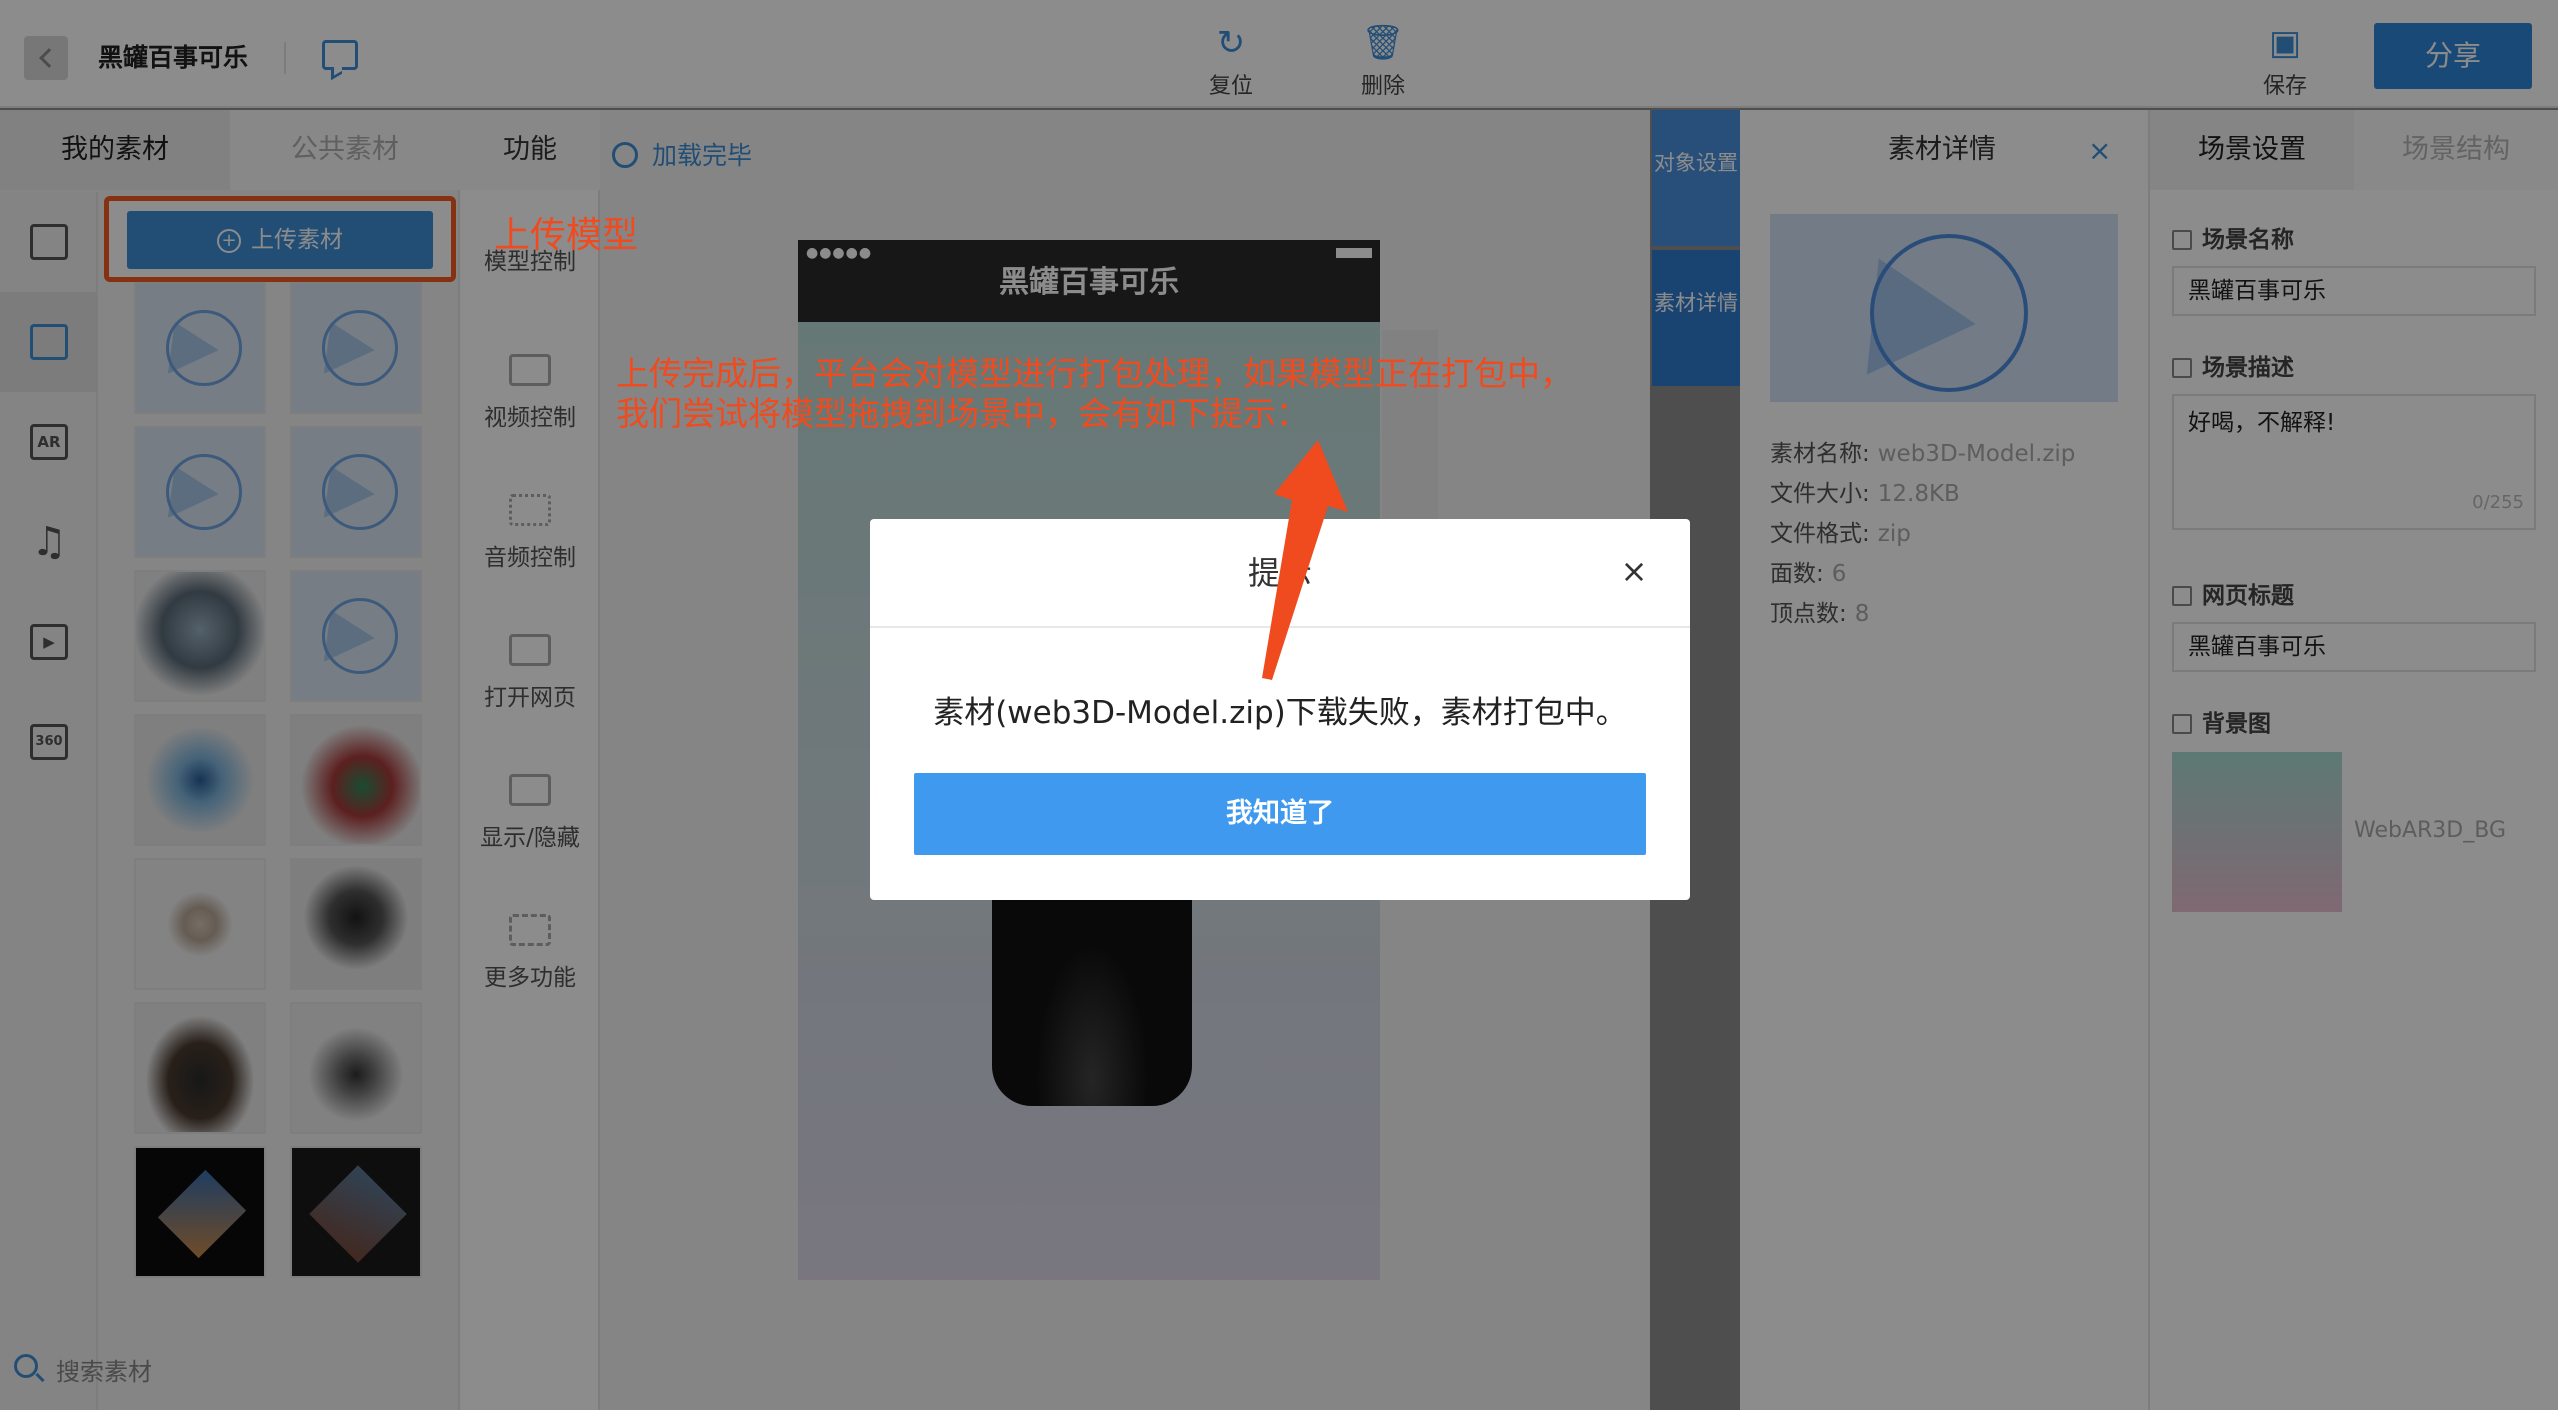  Describe the element at coordinates (1280, 814) in the screenshot. I see `confirm-button: 我知道了` at that location.